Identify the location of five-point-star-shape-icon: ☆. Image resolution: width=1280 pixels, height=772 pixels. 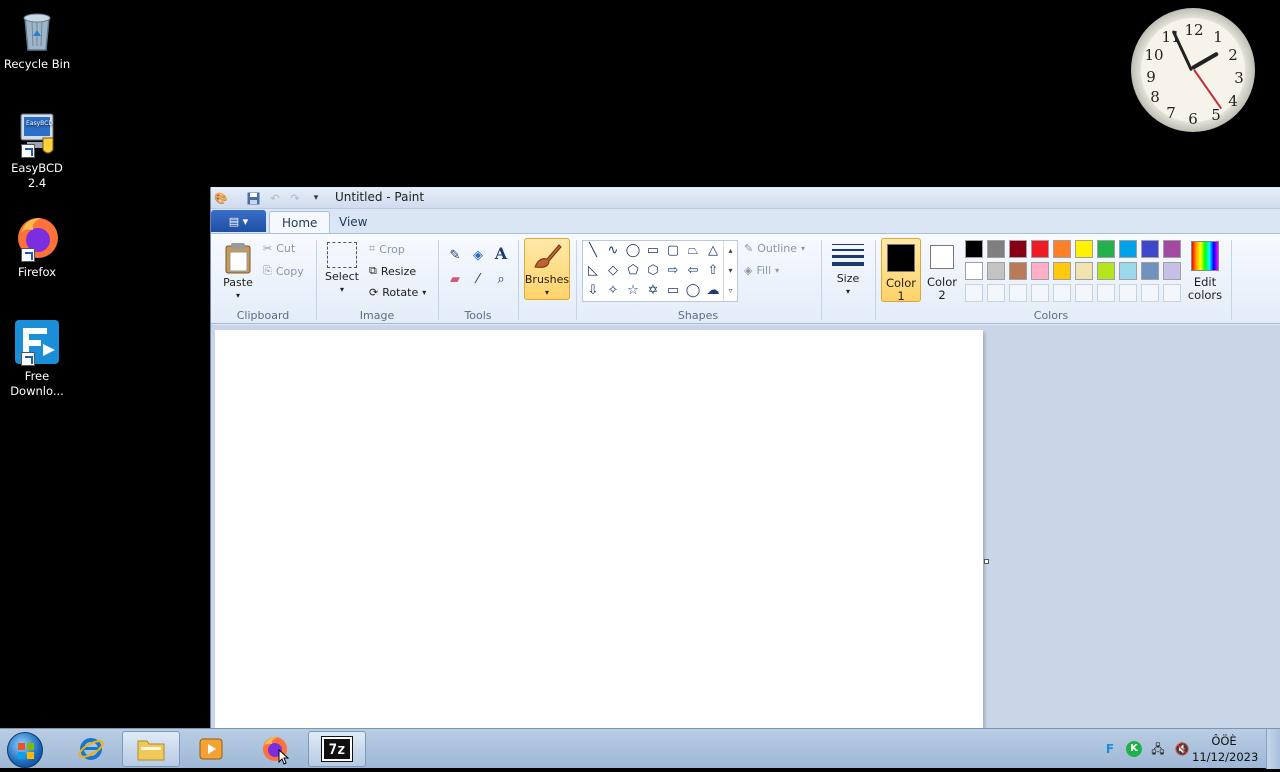
(633, 291).